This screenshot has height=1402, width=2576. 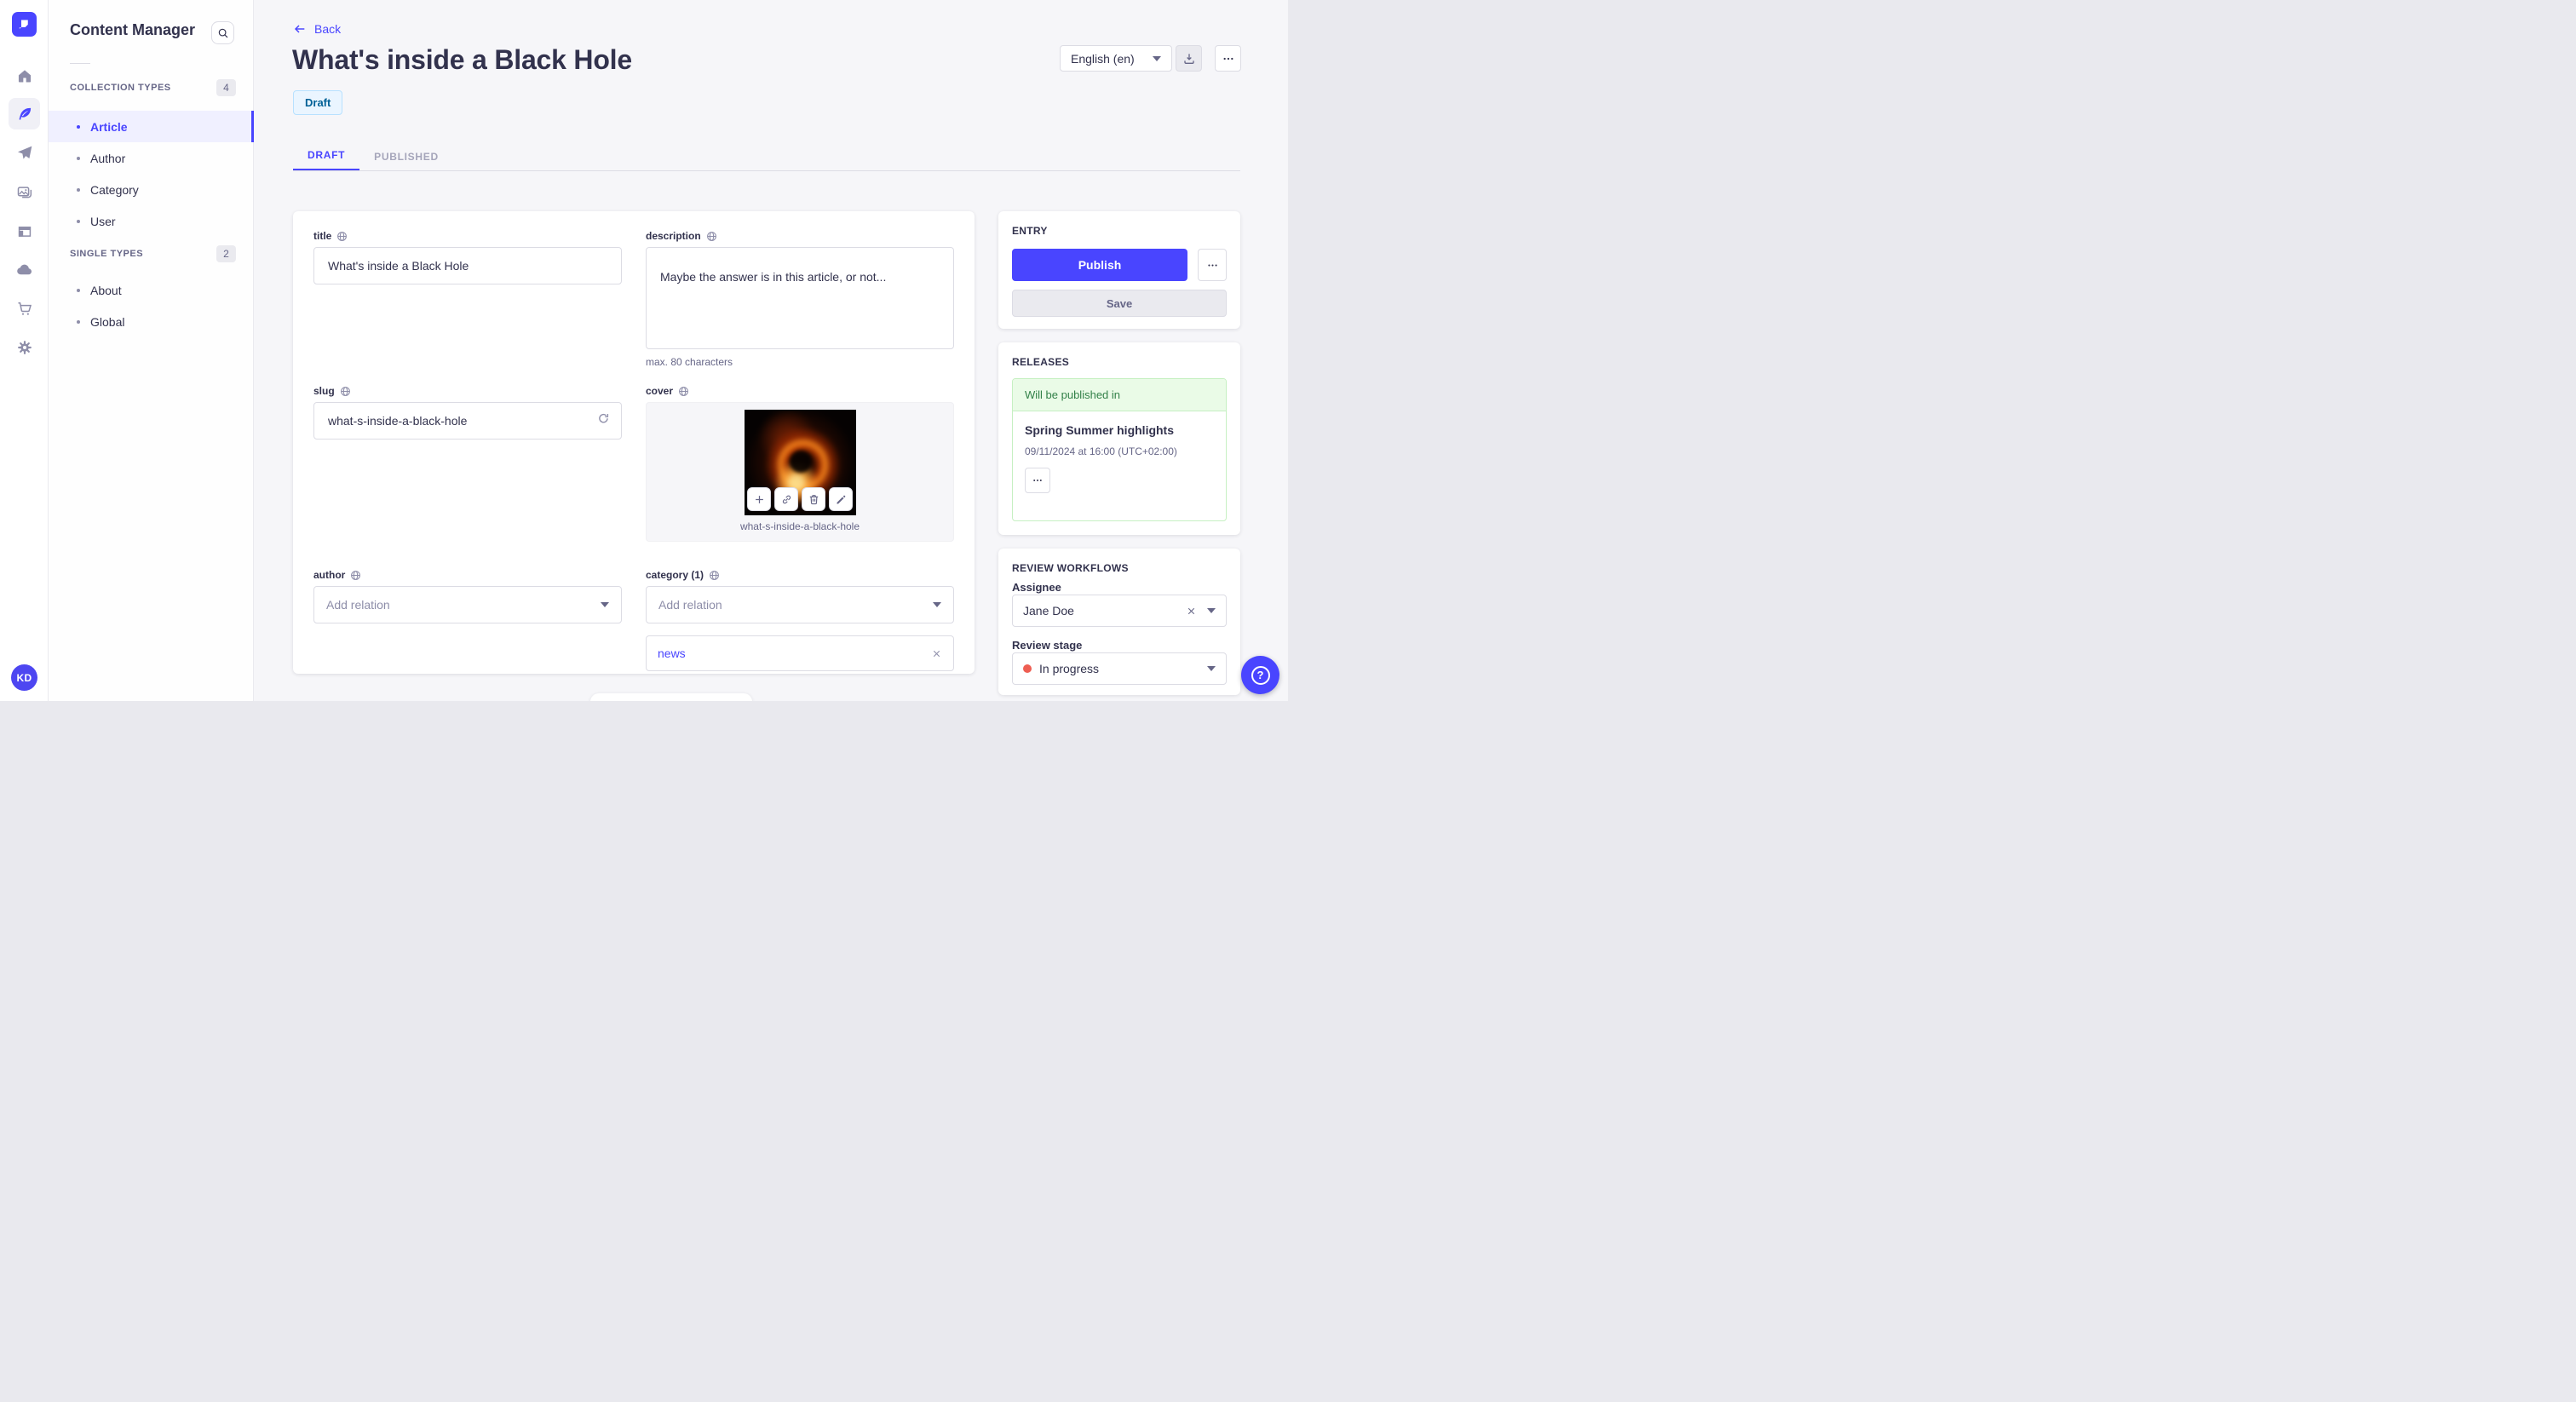 I want to click on cover-media-card: what-s-inside-a-black-hole, so click(x=800, y=472).